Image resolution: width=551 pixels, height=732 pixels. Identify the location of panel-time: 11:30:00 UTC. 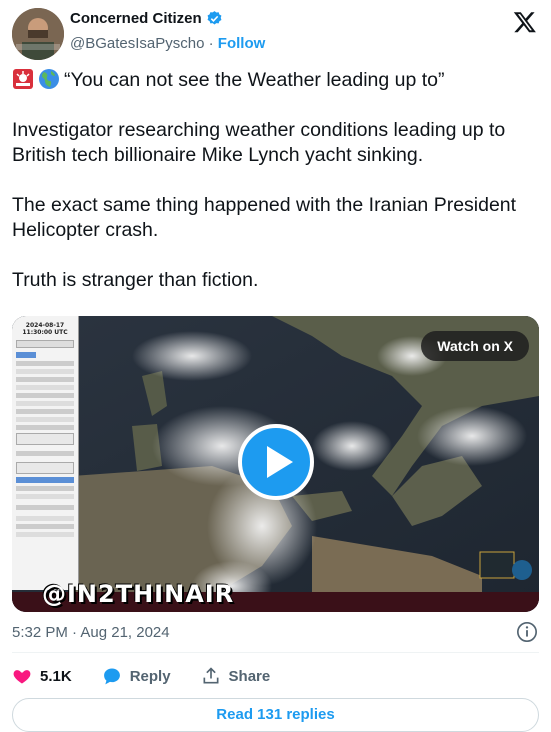
(45, 332).